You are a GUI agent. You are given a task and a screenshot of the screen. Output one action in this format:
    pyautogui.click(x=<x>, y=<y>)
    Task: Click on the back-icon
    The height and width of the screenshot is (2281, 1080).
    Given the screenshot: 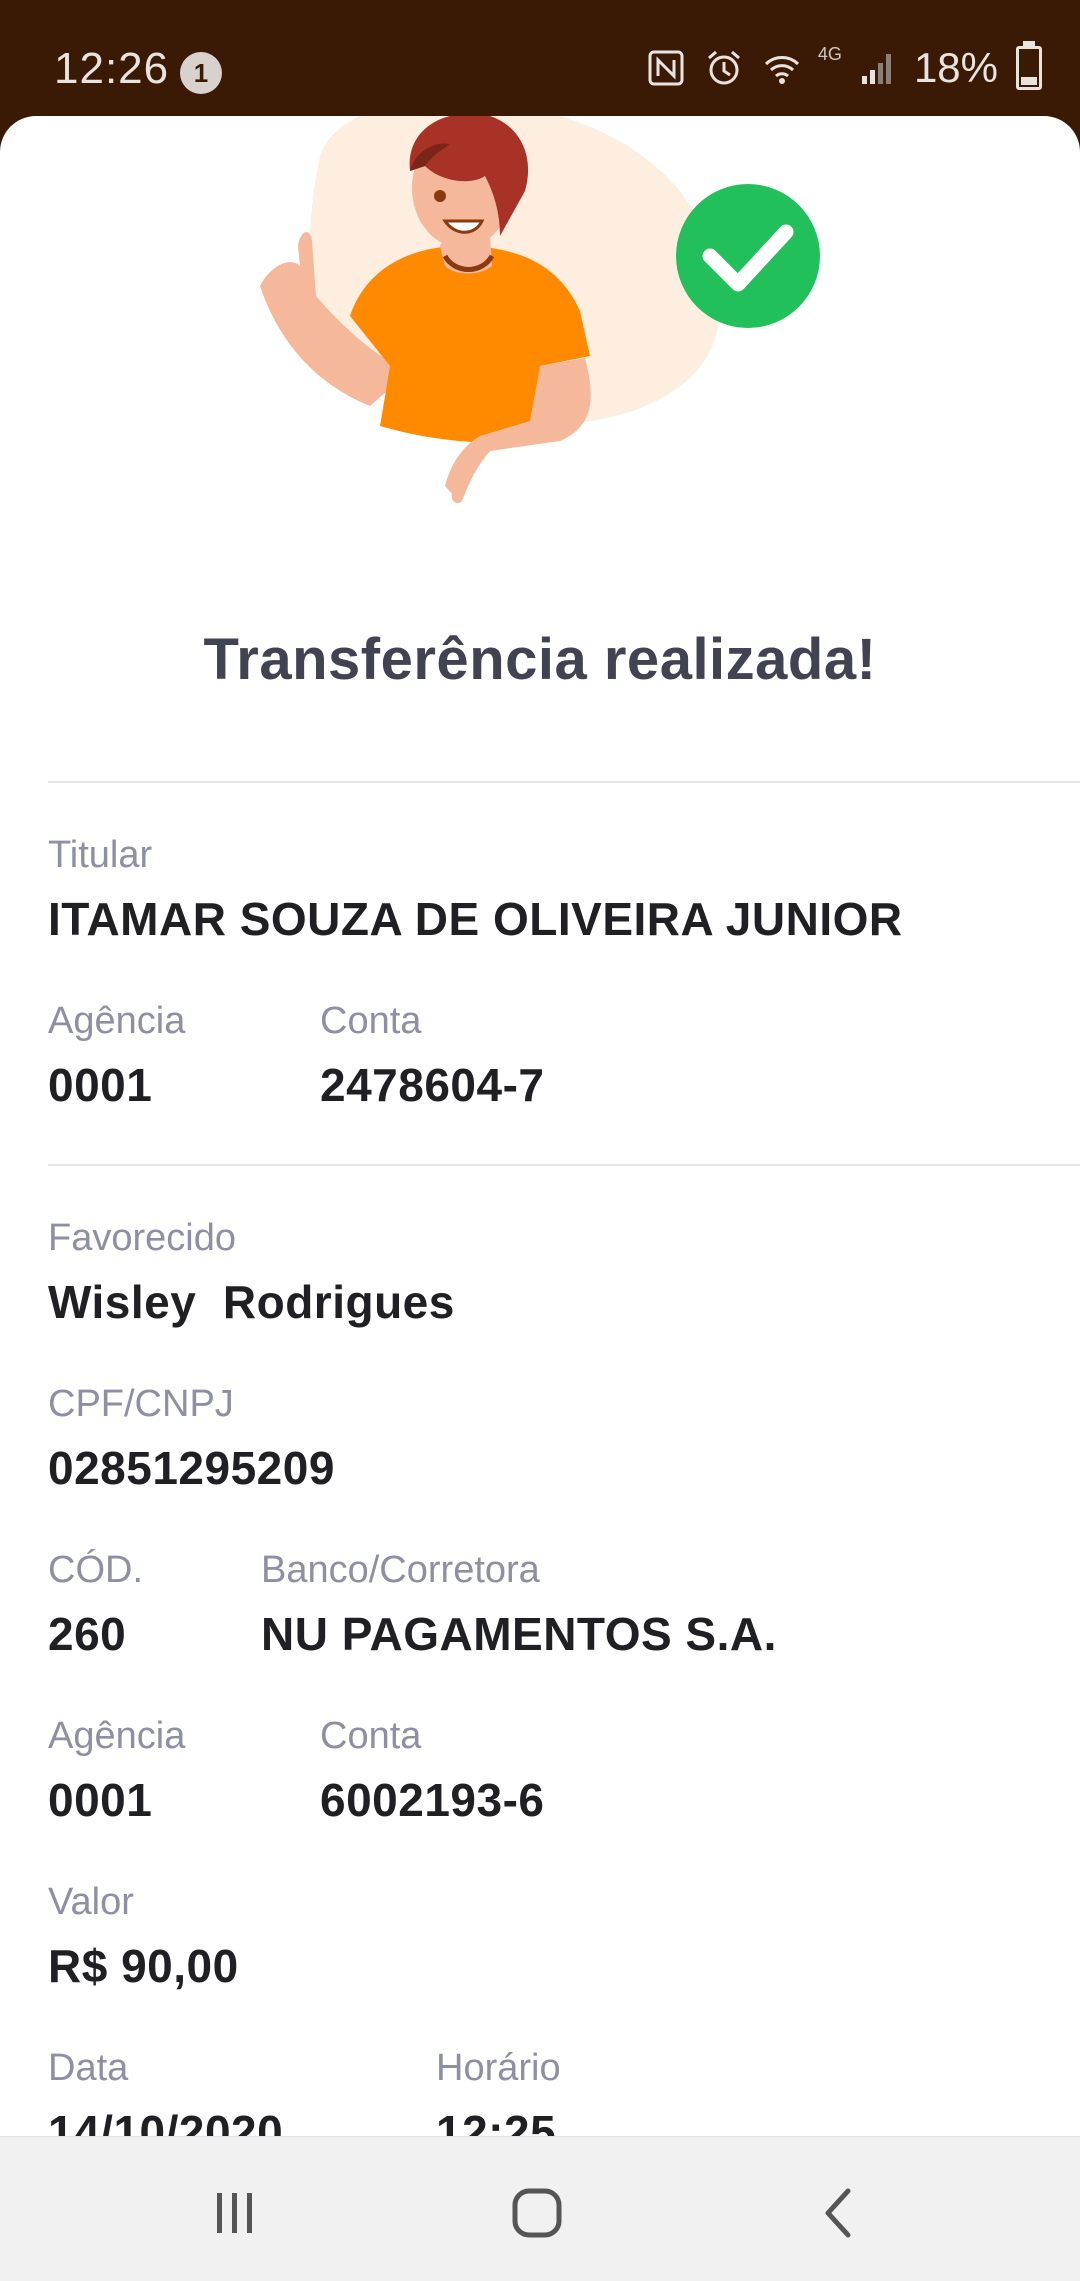 What is the action you would take?
    pyautogui.click(x=838, y=2213)
    